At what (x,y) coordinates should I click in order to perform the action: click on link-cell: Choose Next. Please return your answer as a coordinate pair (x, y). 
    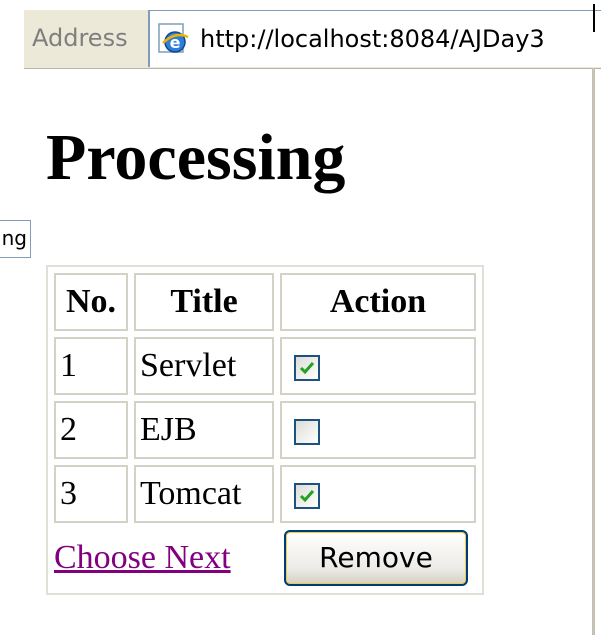
    Looking at the image, I should click on (164, 558).